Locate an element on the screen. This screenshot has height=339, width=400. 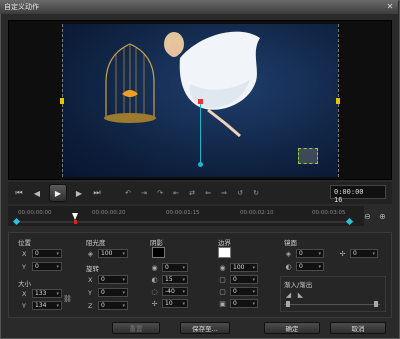
rotation-x-field: 0 ▾ is located at coordinates (113, 279).